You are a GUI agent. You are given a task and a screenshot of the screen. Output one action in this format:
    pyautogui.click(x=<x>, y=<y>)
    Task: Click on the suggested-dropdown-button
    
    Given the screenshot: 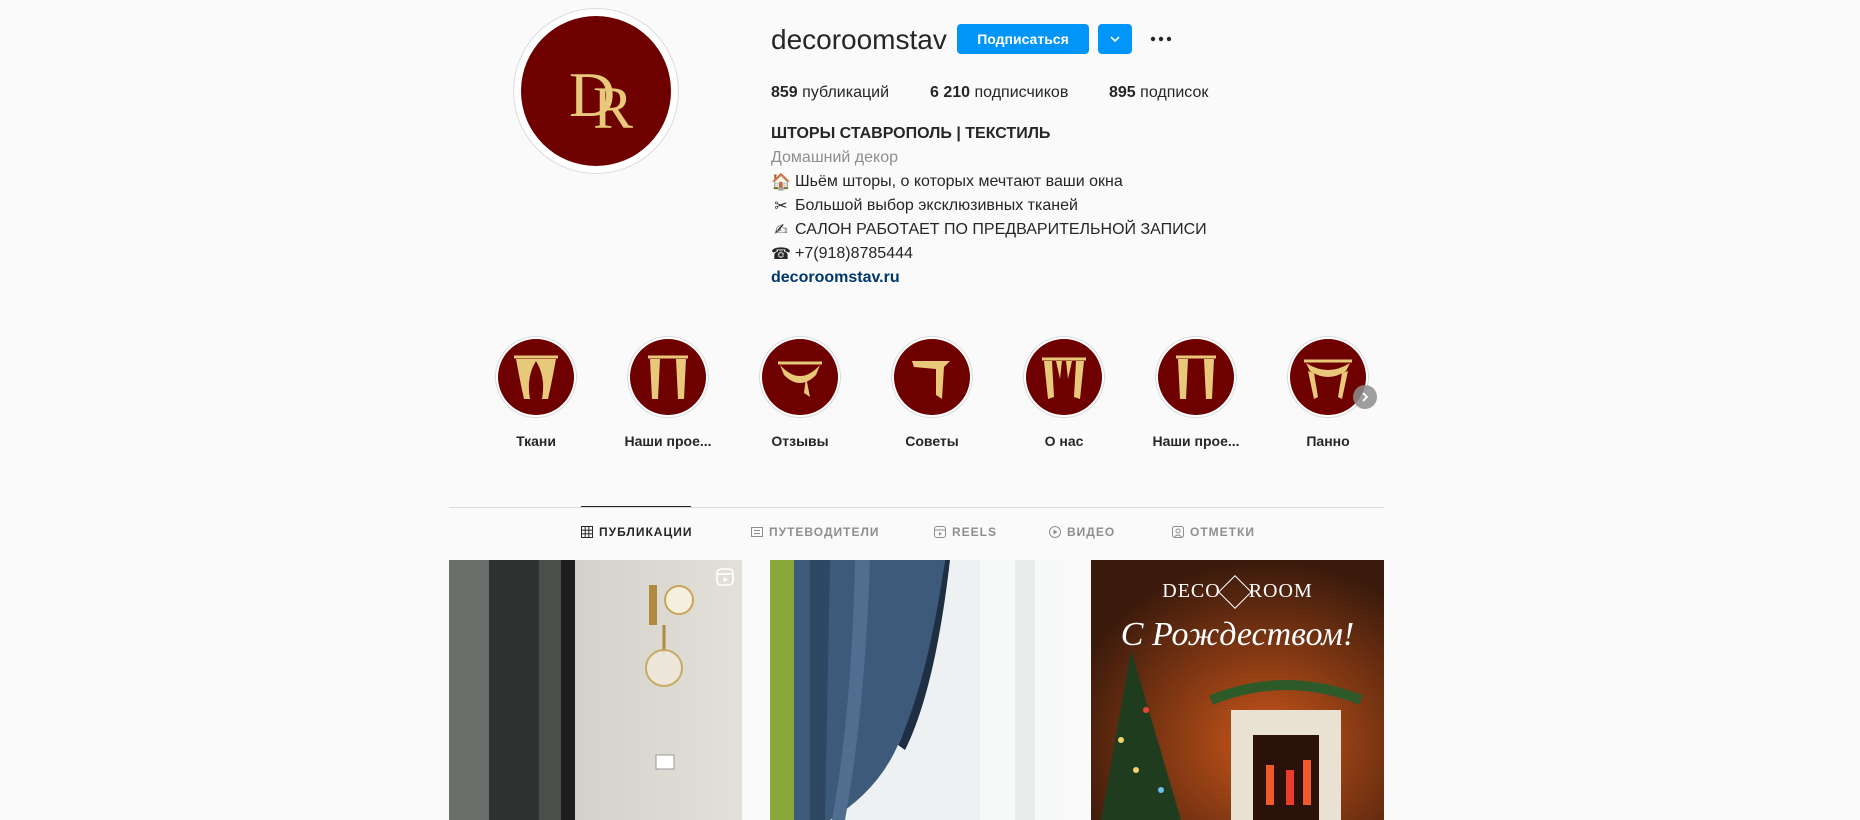 What is the action you would take?
    pyautogui.click(x=1115, y=39)
    